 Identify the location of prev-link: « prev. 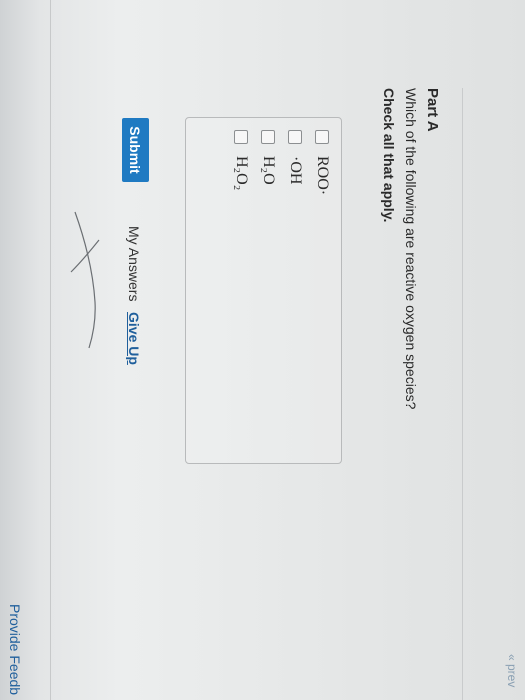
(512, 670).